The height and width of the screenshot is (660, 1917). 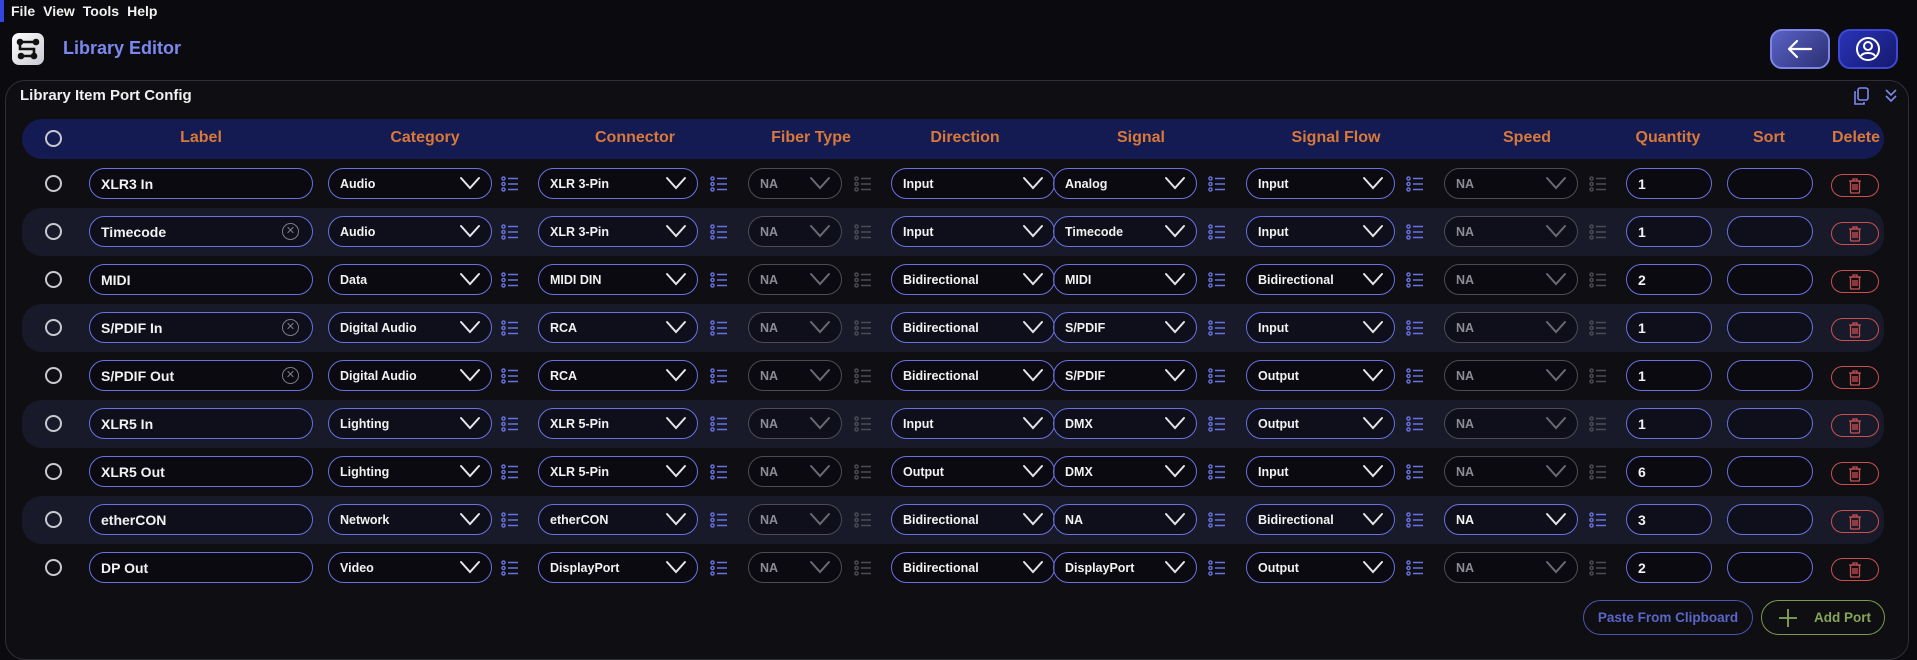 What do you see at coordinates (1891, 95) in the screenshot?
I see `chevron-double-down-icon` at bounding box center [1891, 95].